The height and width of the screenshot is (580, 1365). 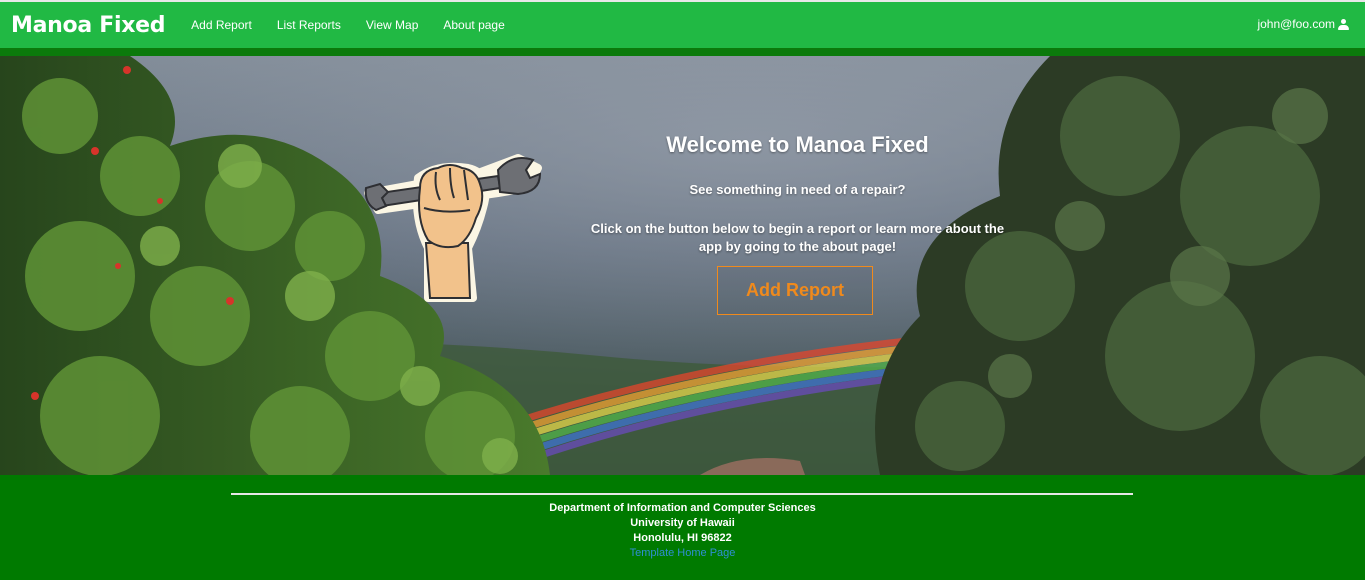 What do you see at coordinates (392, 25) in the screenshot?
I see `nav-view-map: View Map` at bounding box center [392, 25].